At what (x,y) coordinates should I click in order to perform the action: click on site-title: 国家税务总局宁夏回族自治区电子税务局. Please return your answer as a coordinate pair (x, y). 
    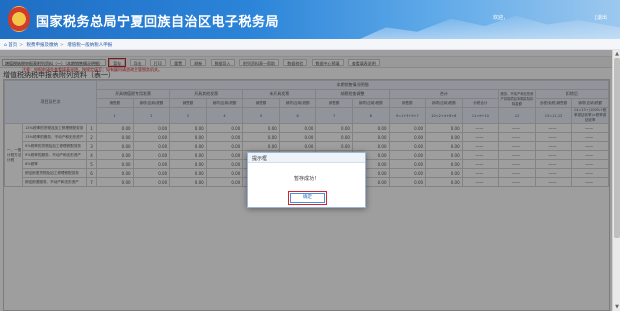
    Looking at the image, I should click on (158, 22).